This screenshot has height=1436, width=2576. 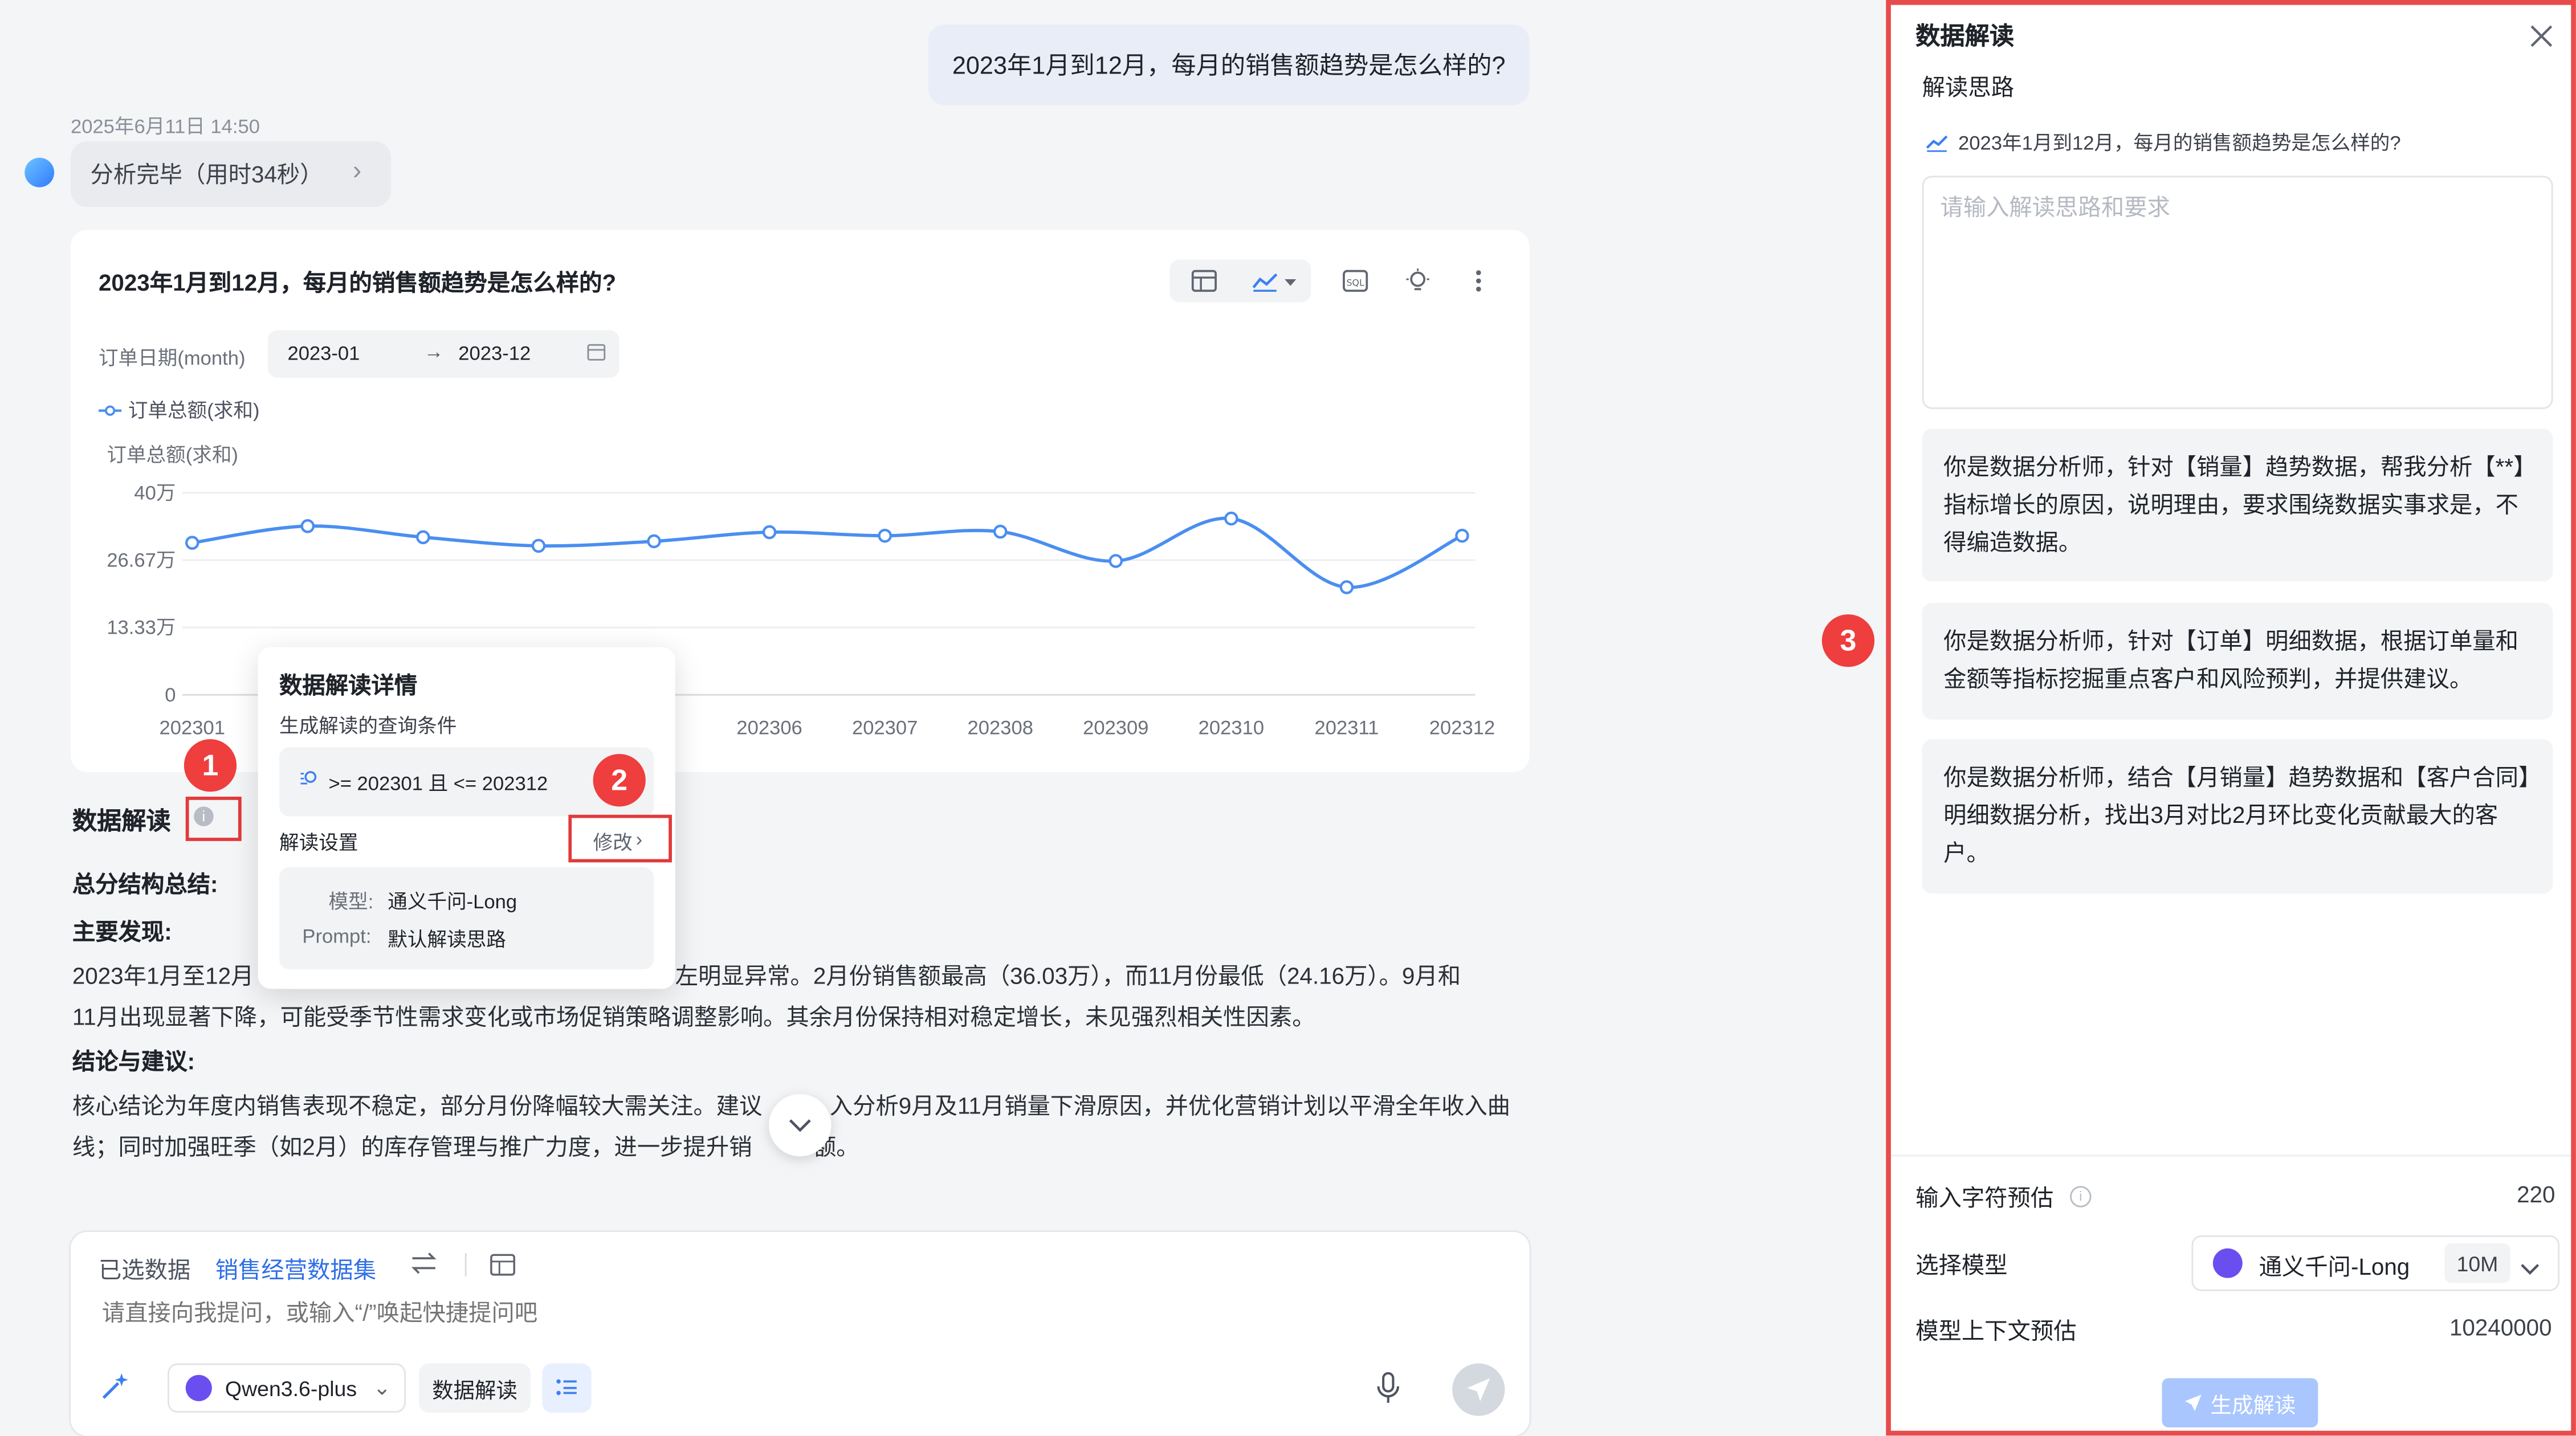 I want to click on list-mode-toggle, so click(x=567, y=1388).